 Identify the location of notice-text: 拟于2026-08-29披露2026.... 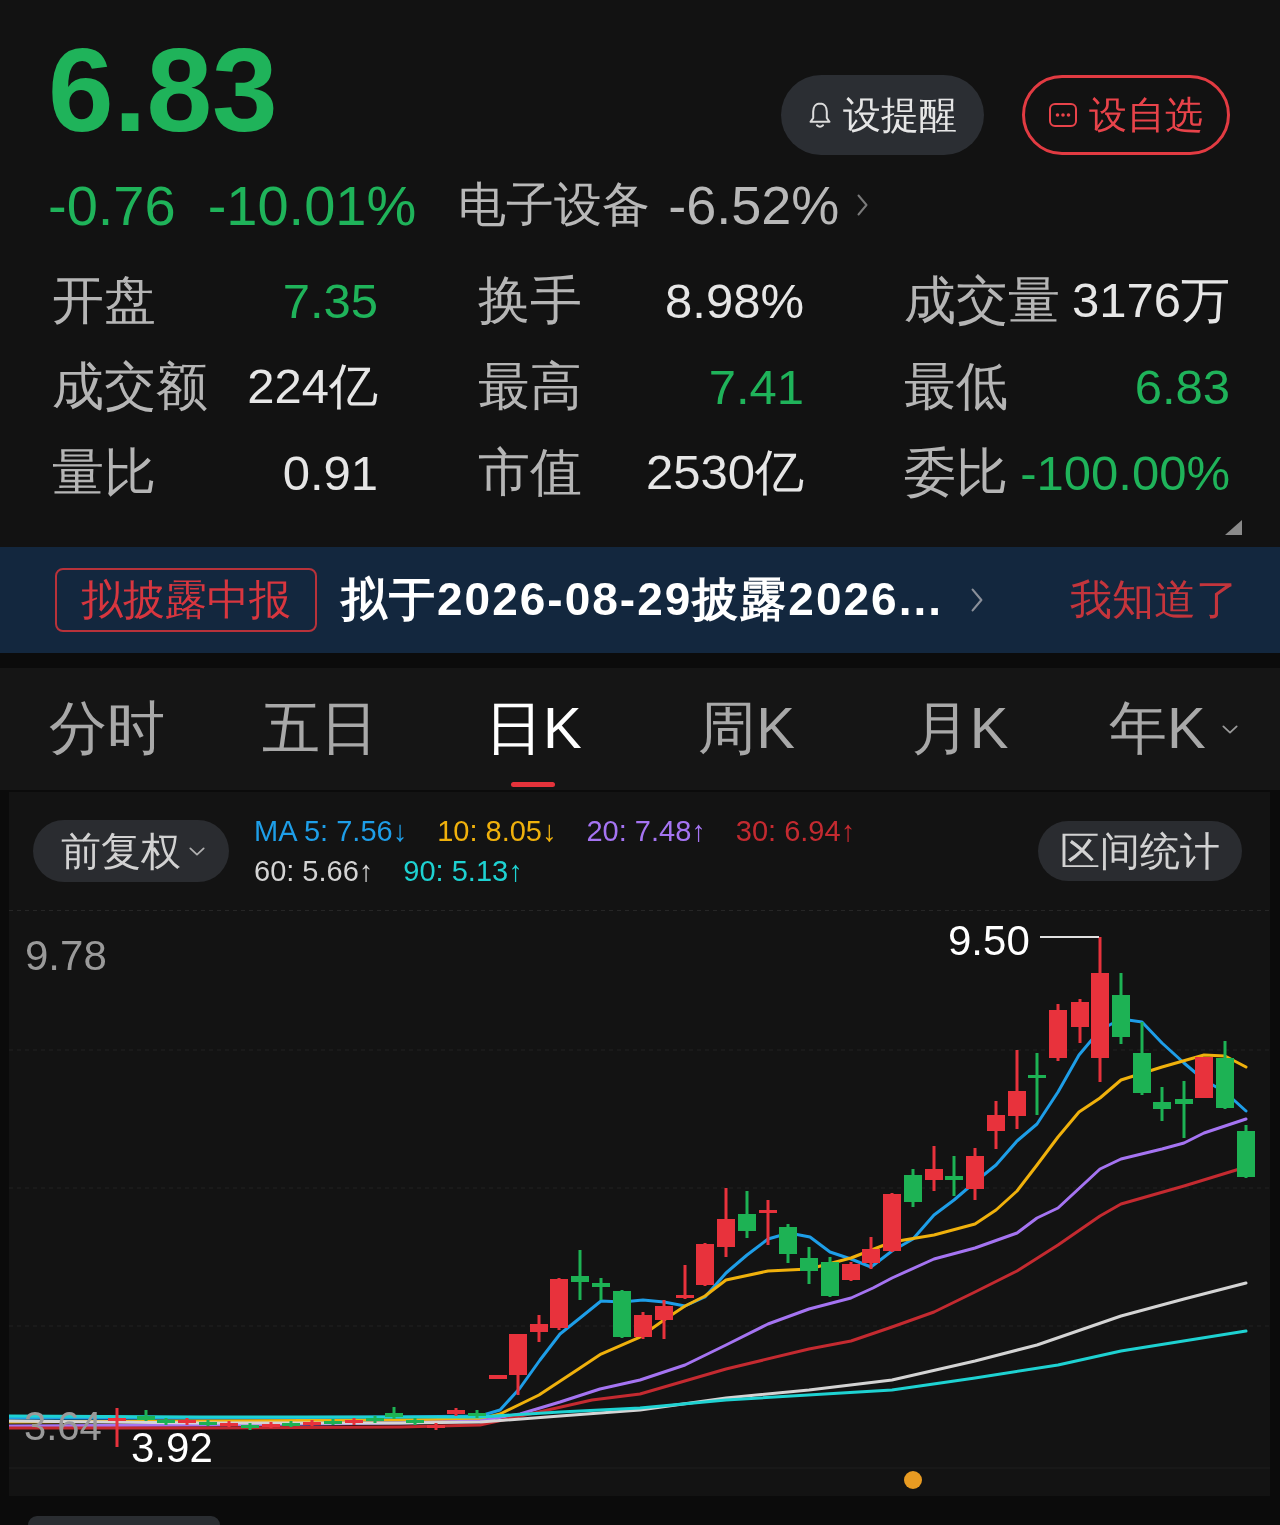
(642, 600).